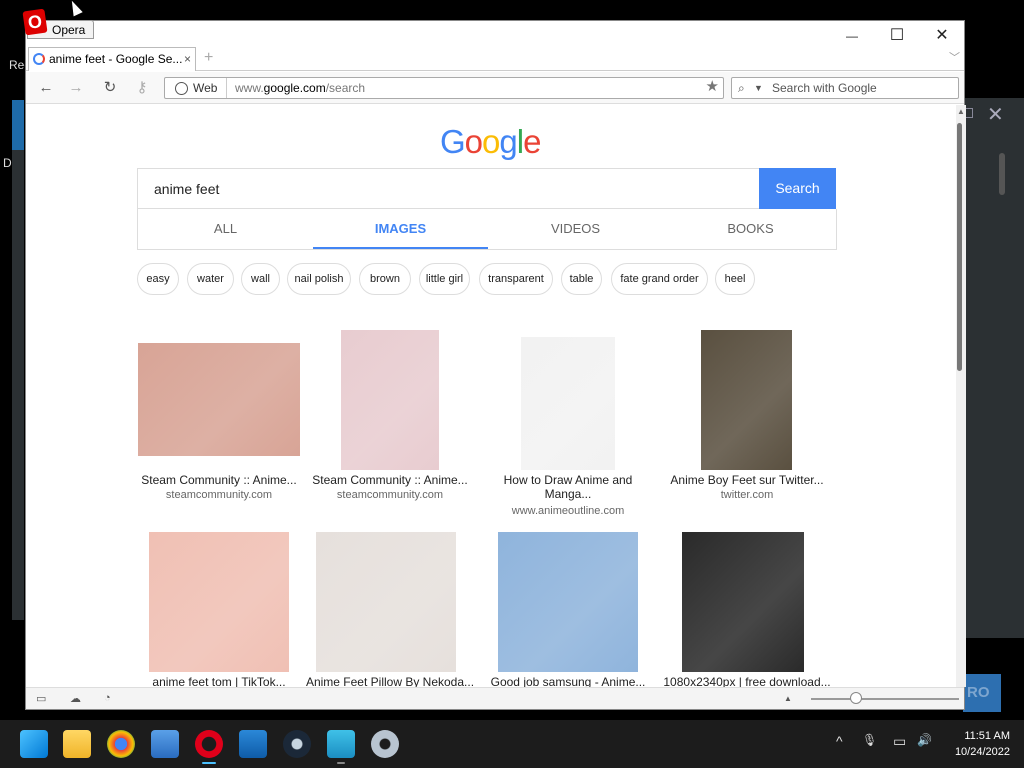 The width and height of the screenshot is (1024, 768). What do you see at coordinates (110, 88) in the screenshot?
I see `reload-button: ↻` at bounding box center [110, 88].